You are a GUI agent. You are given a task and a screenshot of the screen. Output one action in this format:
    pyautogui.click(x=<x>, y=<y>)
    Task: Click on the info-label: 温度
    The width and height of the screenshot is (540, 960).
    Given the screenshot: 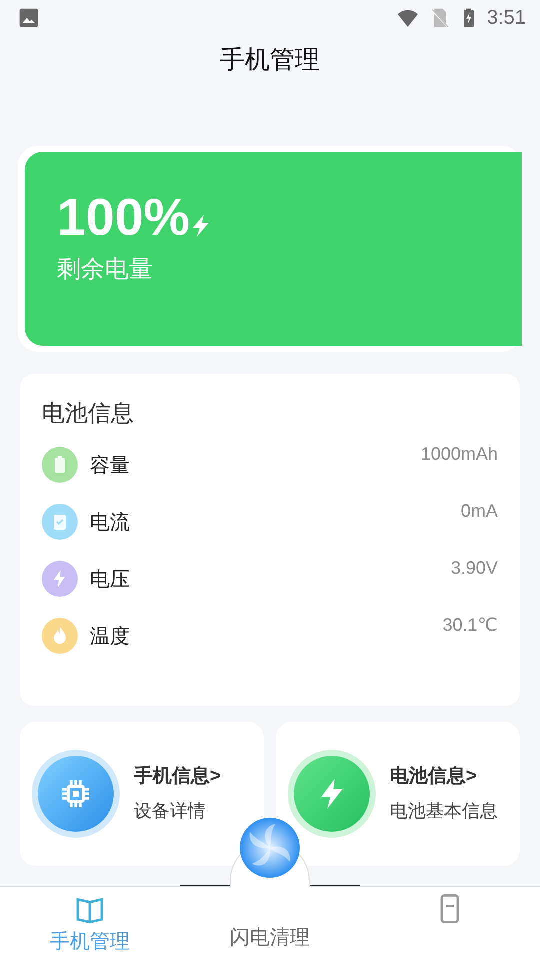 What is the action you would take?
    pyautogui.click(x=110, y=637)
    